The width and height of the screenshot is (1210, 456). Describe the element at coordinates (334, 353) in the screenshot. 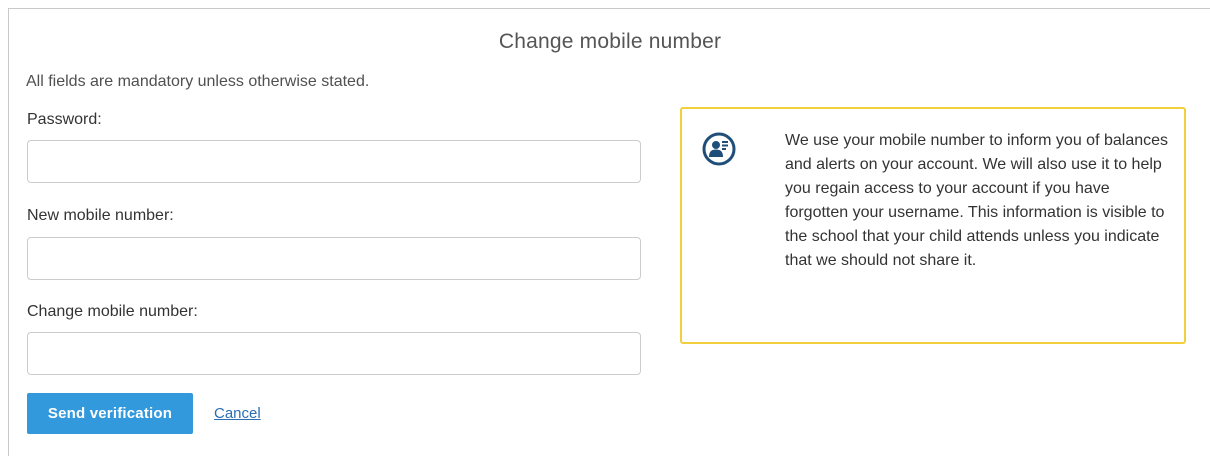

I see `confirm-mobile-input` at that location.